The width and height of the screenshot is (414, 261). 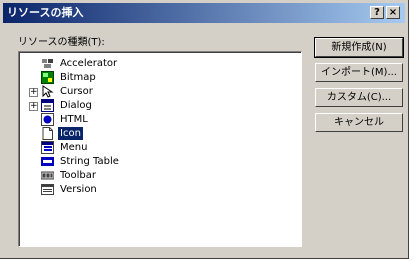 I want to click on new-button: 新規作成(N), so click(x=359, y=47).